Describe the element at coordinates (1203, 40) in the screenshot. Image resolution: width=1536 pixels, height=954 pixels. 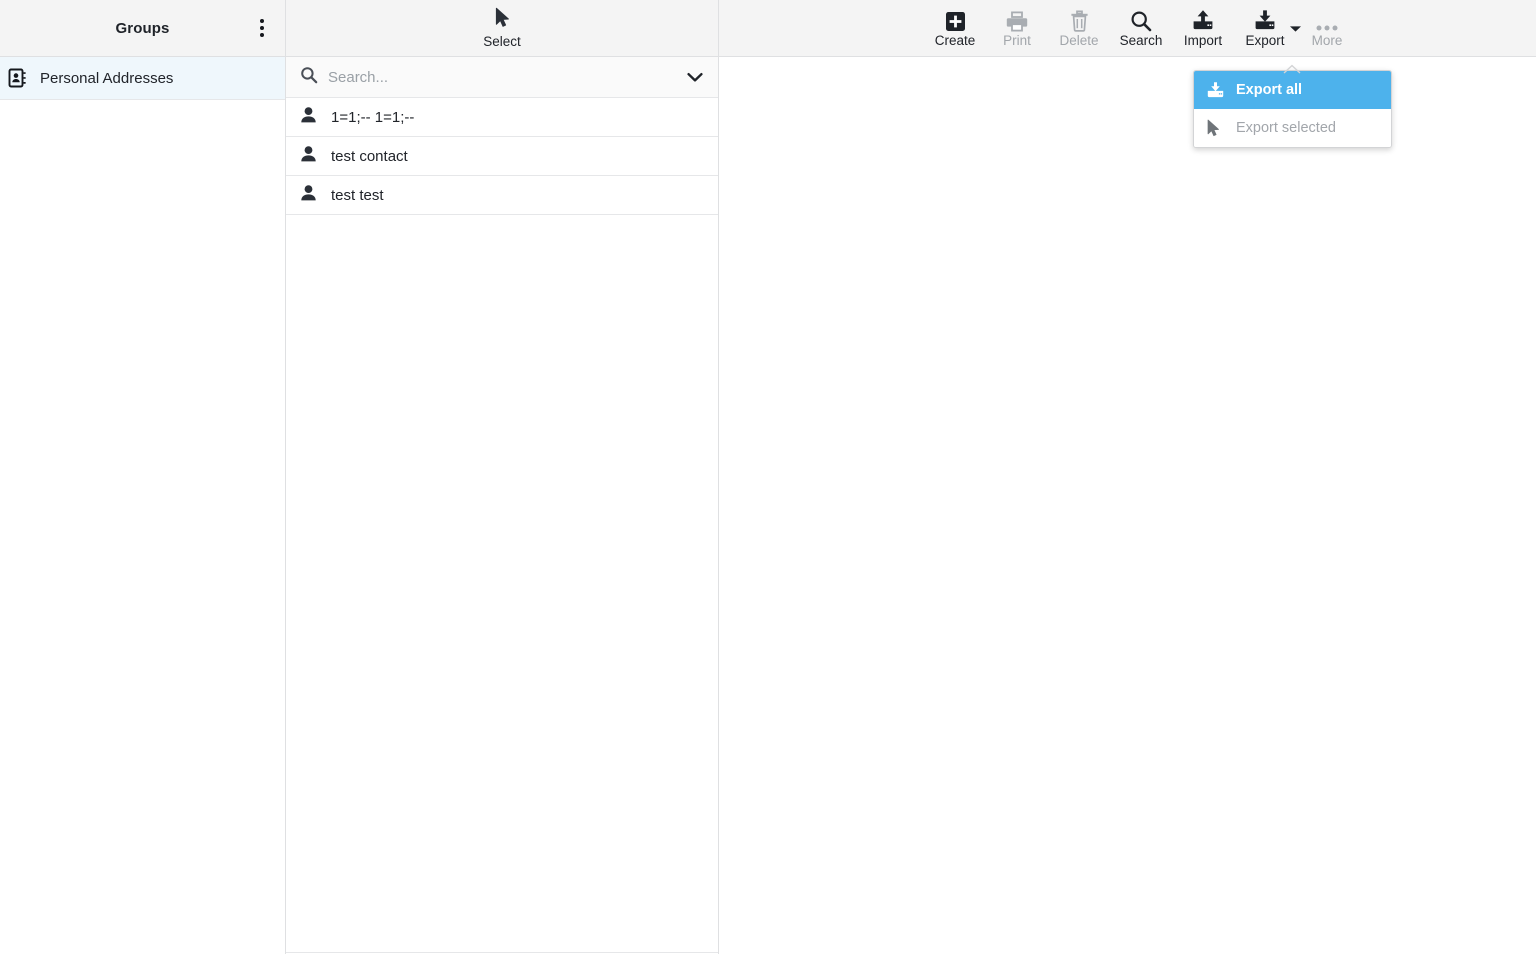
I see `import-label: Import` at that location.